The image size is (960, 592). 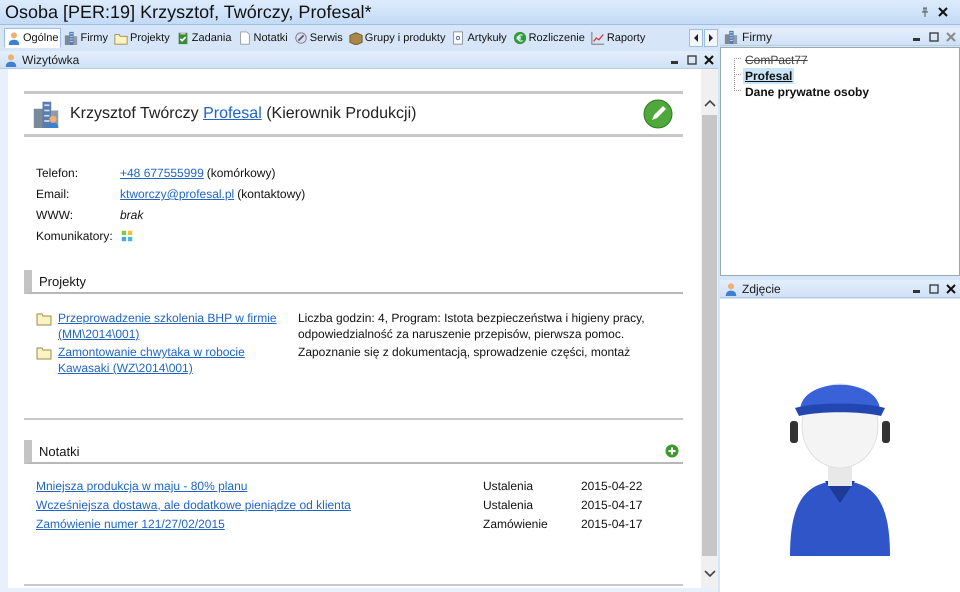 What do you see at coordinates (51, 59) in the screenshot?
I see `pane-title: Wizytówka` at bounding box center [51, 59].